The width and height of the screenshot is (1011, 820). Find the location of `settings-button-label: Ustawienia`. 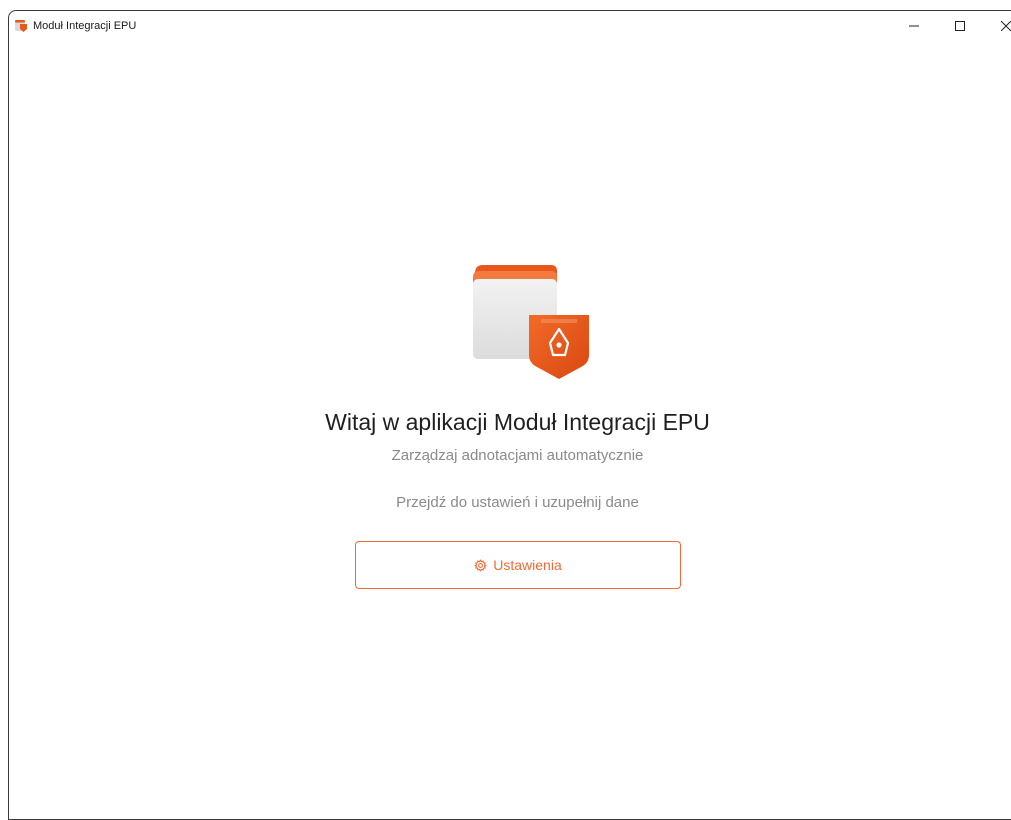

settings-button-label: Ustawienia is located at coordinates (527, 565).